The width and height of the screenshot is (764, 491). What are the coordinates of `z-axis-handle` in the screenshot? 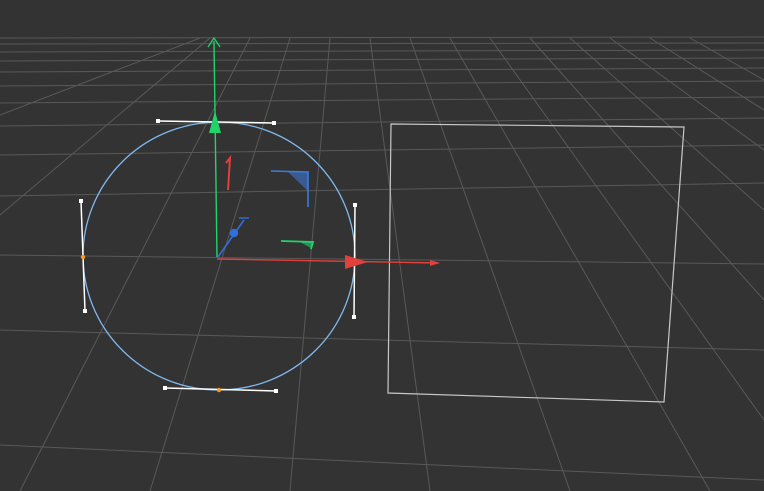 It's located at (233, 237).